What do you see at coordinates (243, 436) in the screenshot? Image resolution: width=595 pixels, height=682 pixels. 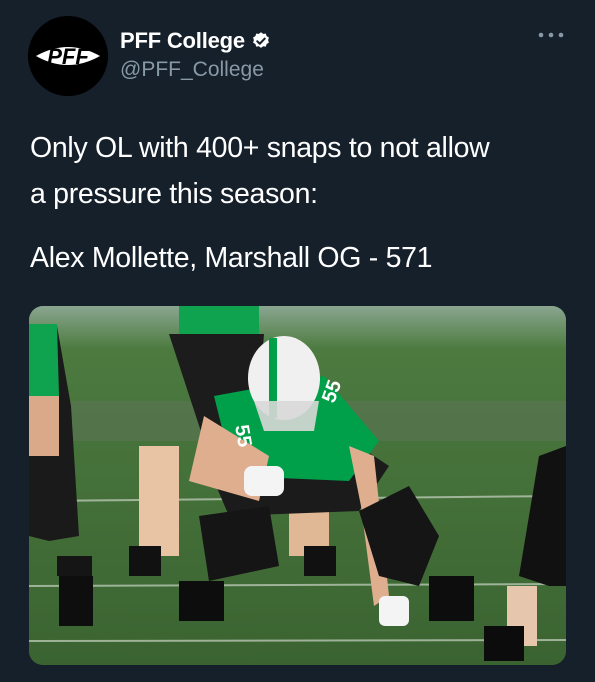 I see `jersey-number-sleeve: 55` at bounding box center [243, 436].